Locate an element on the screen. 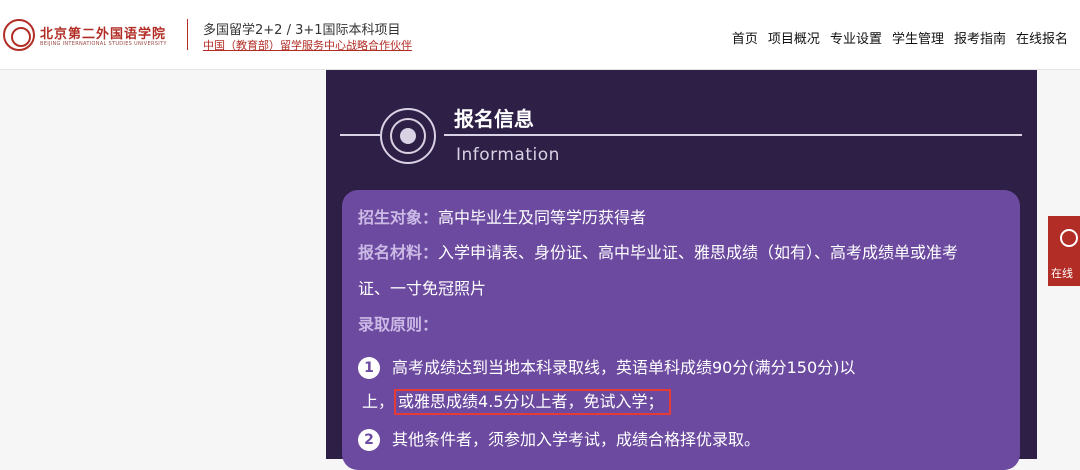 Image resolution: width=1080 pixels, height=470 pixels. headset-icon is located at coordinates (1069, 238).